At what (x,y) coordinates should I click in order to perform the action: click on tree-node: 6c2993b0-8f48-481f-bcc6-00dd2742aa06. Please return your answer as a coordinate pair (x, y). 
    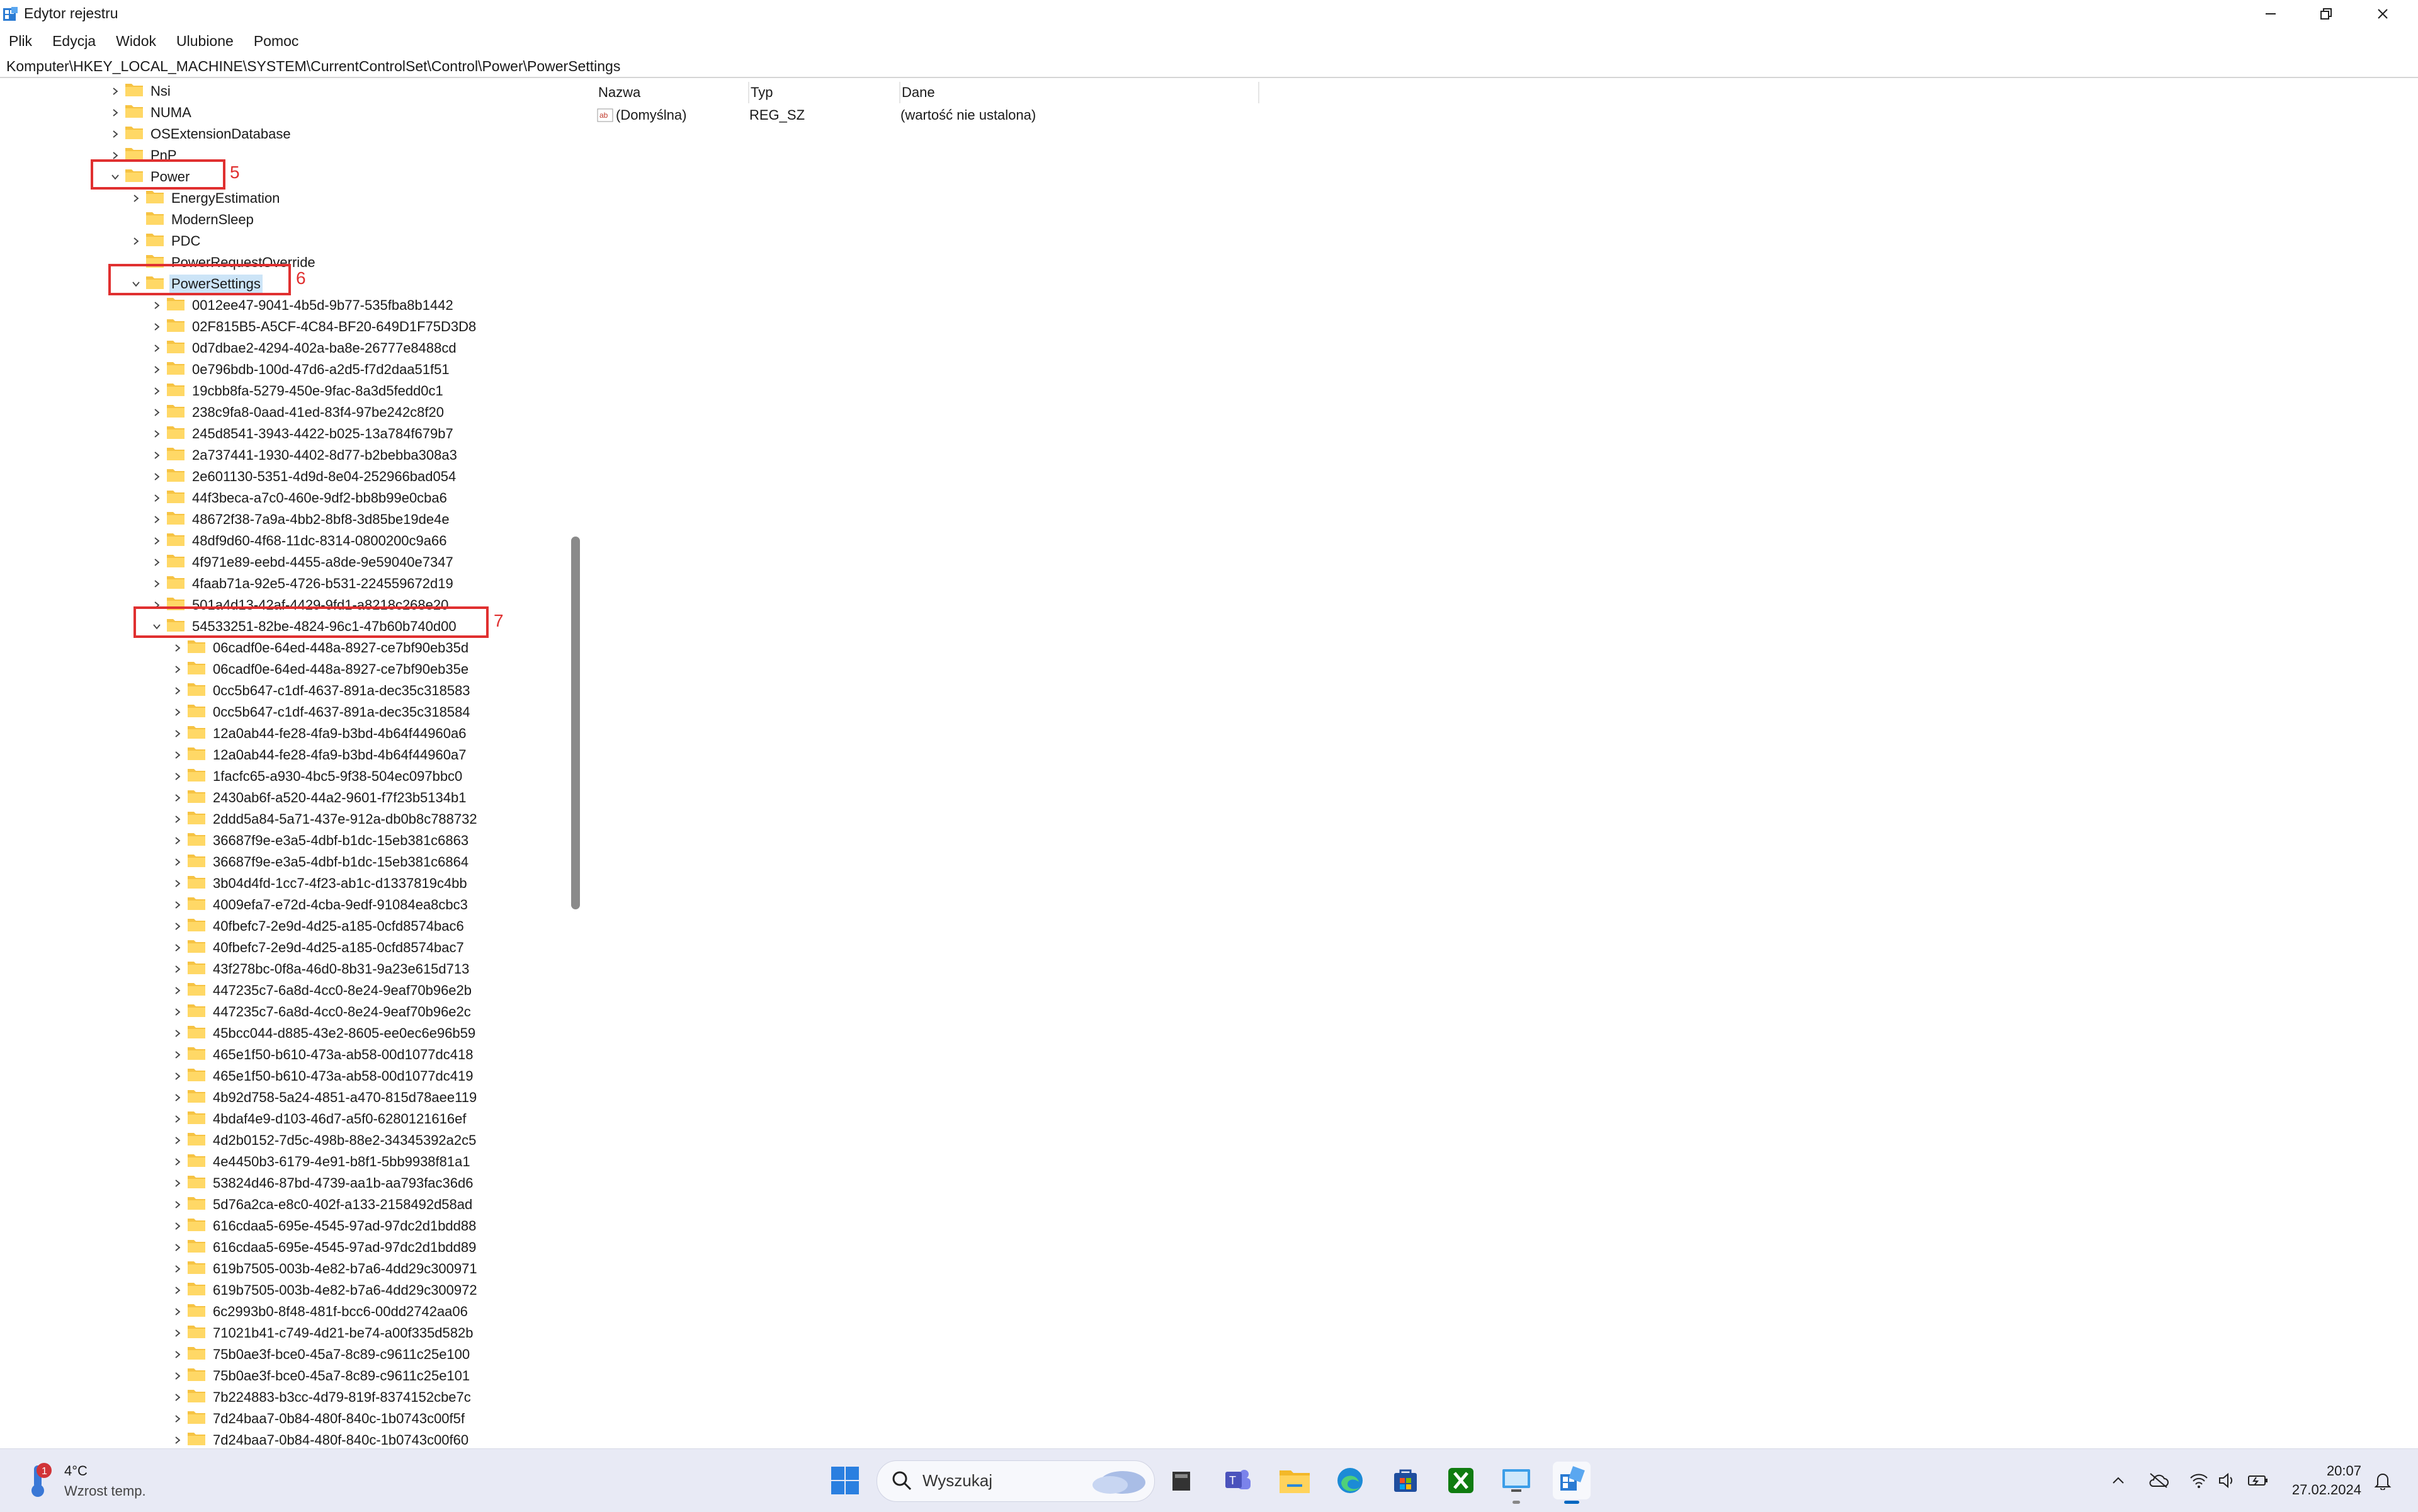
    Looking at the image, I should click on (319, 1312).